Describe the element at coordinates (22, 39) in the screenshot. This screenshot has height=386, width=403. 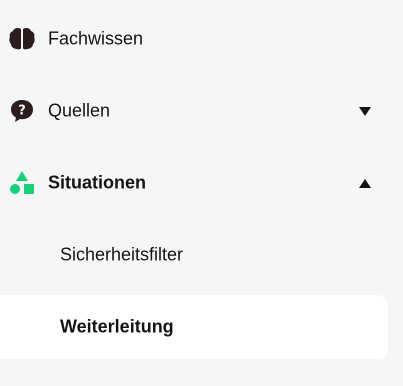
I see `brain-icon` at that location.